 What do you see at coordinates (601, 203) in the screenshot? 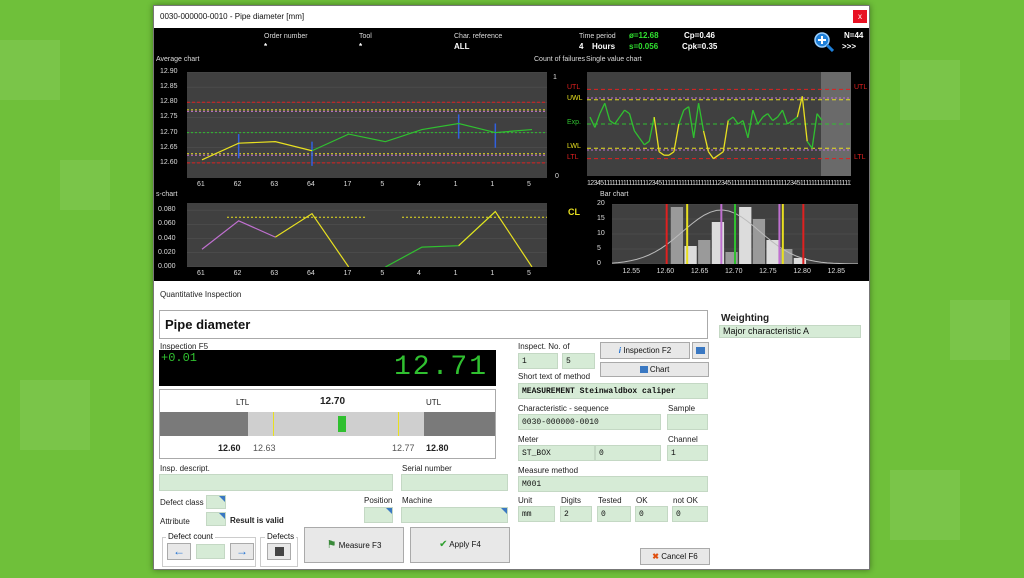
I see `bar-y-tick: 20` at bounding box center [601, 203].